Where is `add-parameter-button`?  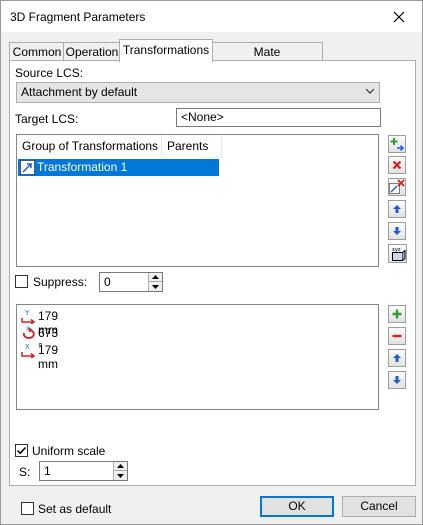
add-parameter-button is located at coordinates (397, 314).